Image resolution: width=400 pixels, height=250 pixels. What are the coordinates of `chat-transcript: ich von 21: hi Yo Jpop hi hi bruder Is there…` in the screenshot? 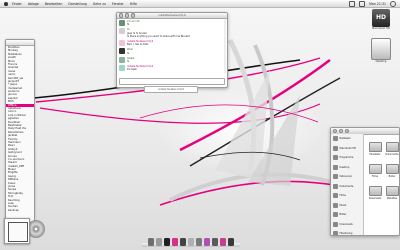 It's located at (172, 46).